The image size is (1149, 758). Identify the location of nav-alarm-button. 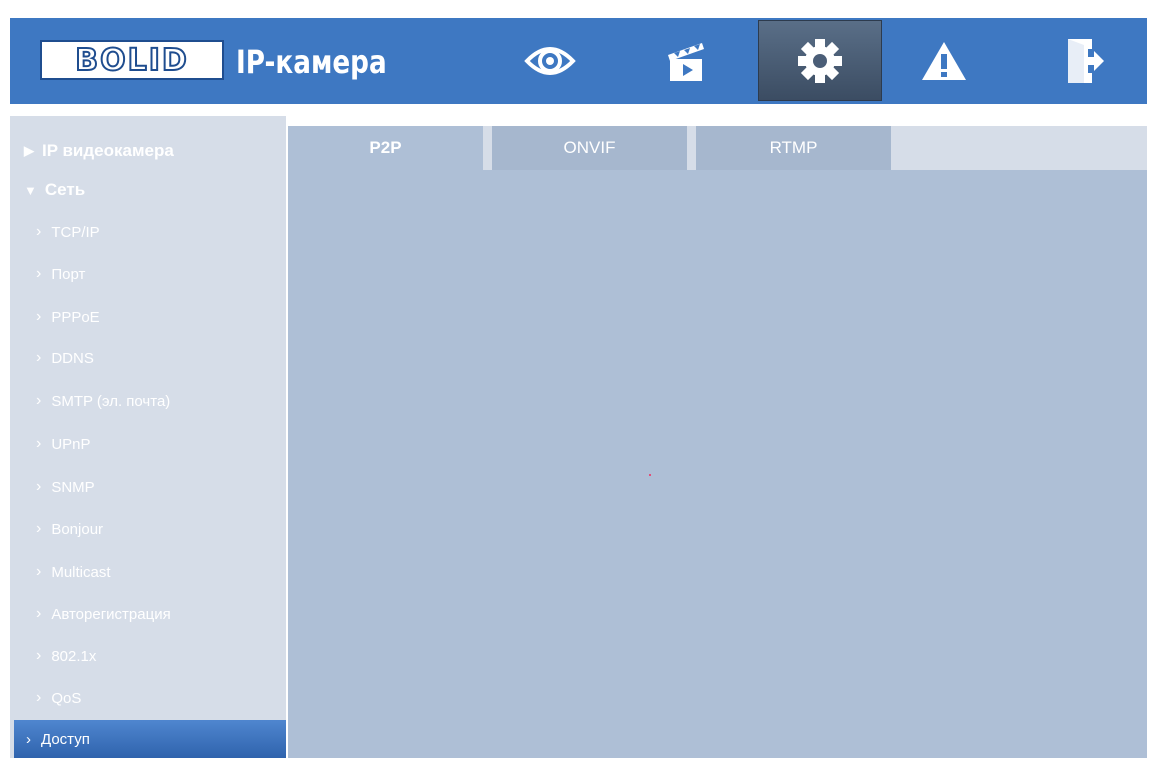
(944, 61).